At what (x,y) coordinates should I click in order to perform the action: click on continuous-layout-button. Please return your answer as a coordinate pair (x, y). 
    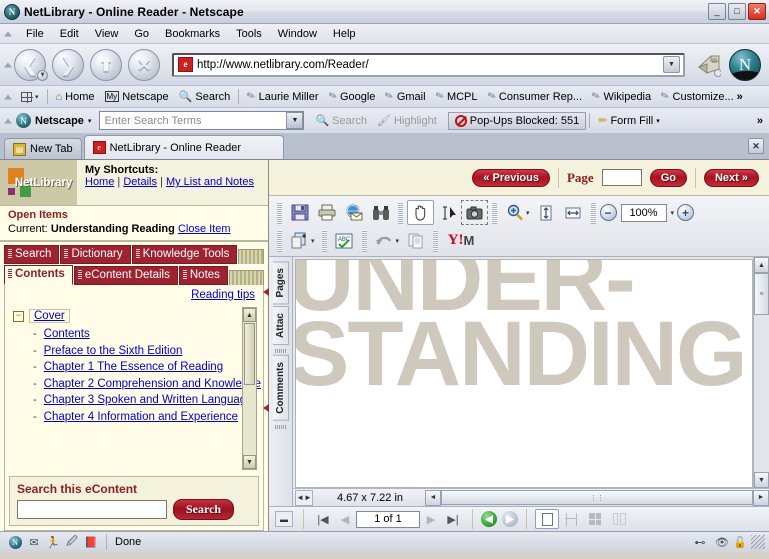
    Looking at the image, I should click on (571, 519).